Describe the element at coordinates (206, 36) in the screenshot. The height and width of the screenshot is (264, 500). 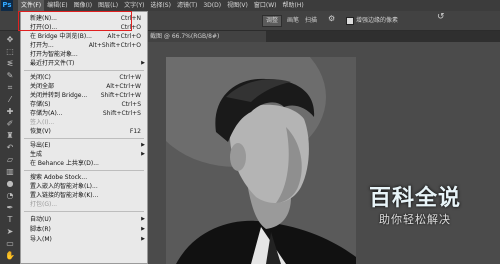
I see `document-tab: 截图 @ 66.7%(RGB/8#)` at that location.